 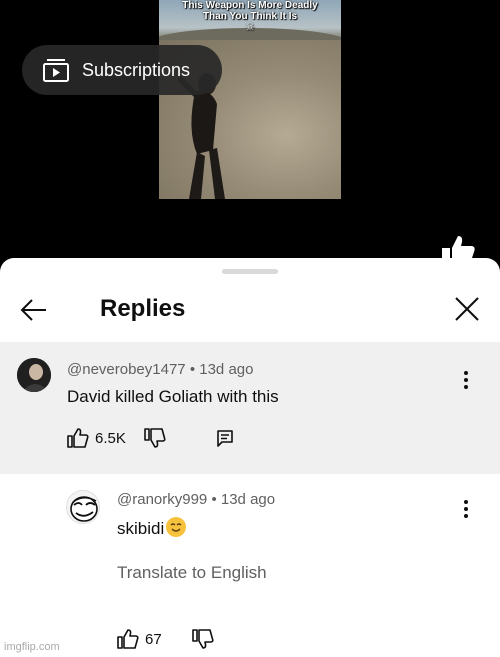 What do you see at coordinates (162, 499) in the screenshot?
I see `comment-handle: @ranorky999` at bounding box center [162, 499].